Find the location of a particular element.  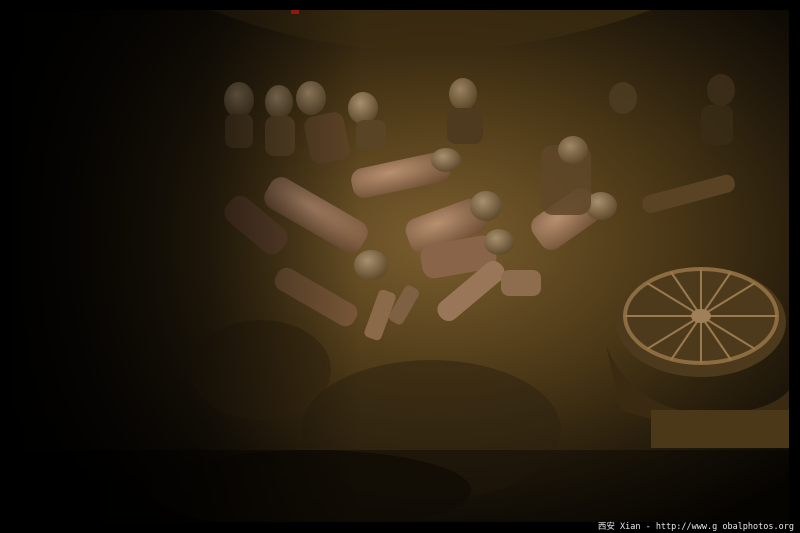

bottom-shadow is located at coordinates (400, 486).